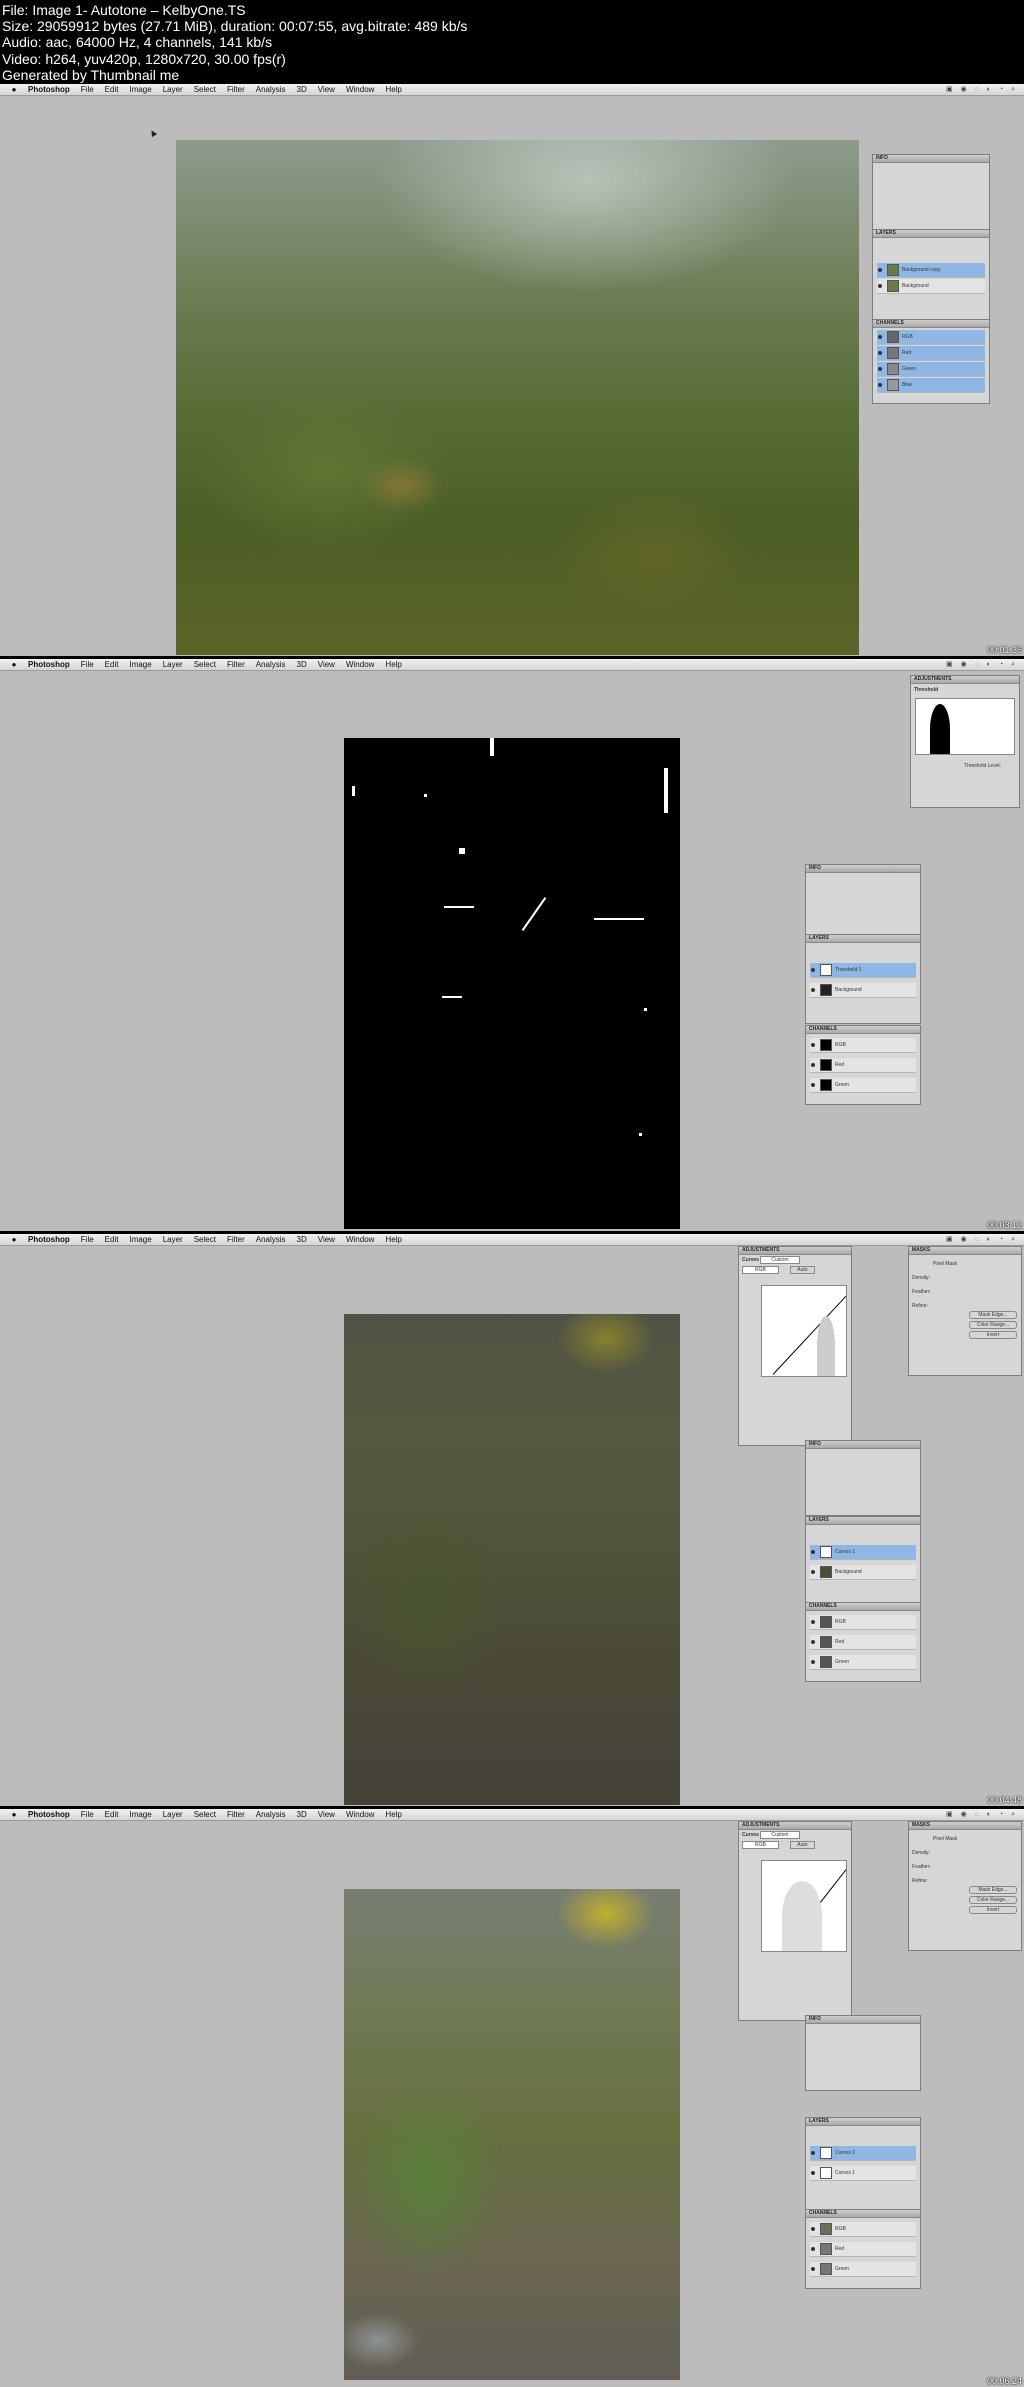 The width and height of the screenshot is (1024, 2387). I want to click on channel-row: Blue, so click(931, 385).